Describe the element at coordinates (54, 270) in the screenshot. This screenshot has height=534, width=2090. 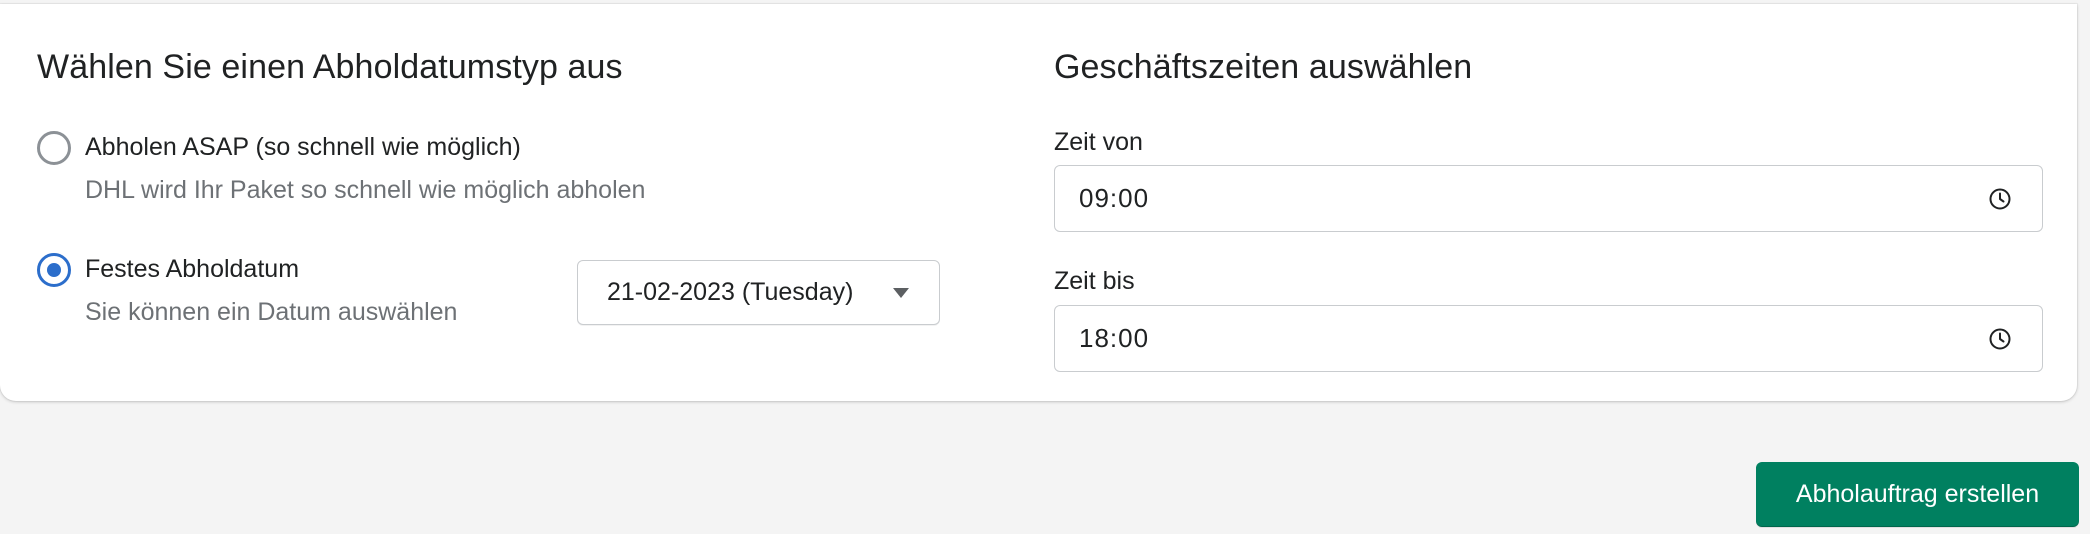
I see `radio-button-fixed-date` at that location.